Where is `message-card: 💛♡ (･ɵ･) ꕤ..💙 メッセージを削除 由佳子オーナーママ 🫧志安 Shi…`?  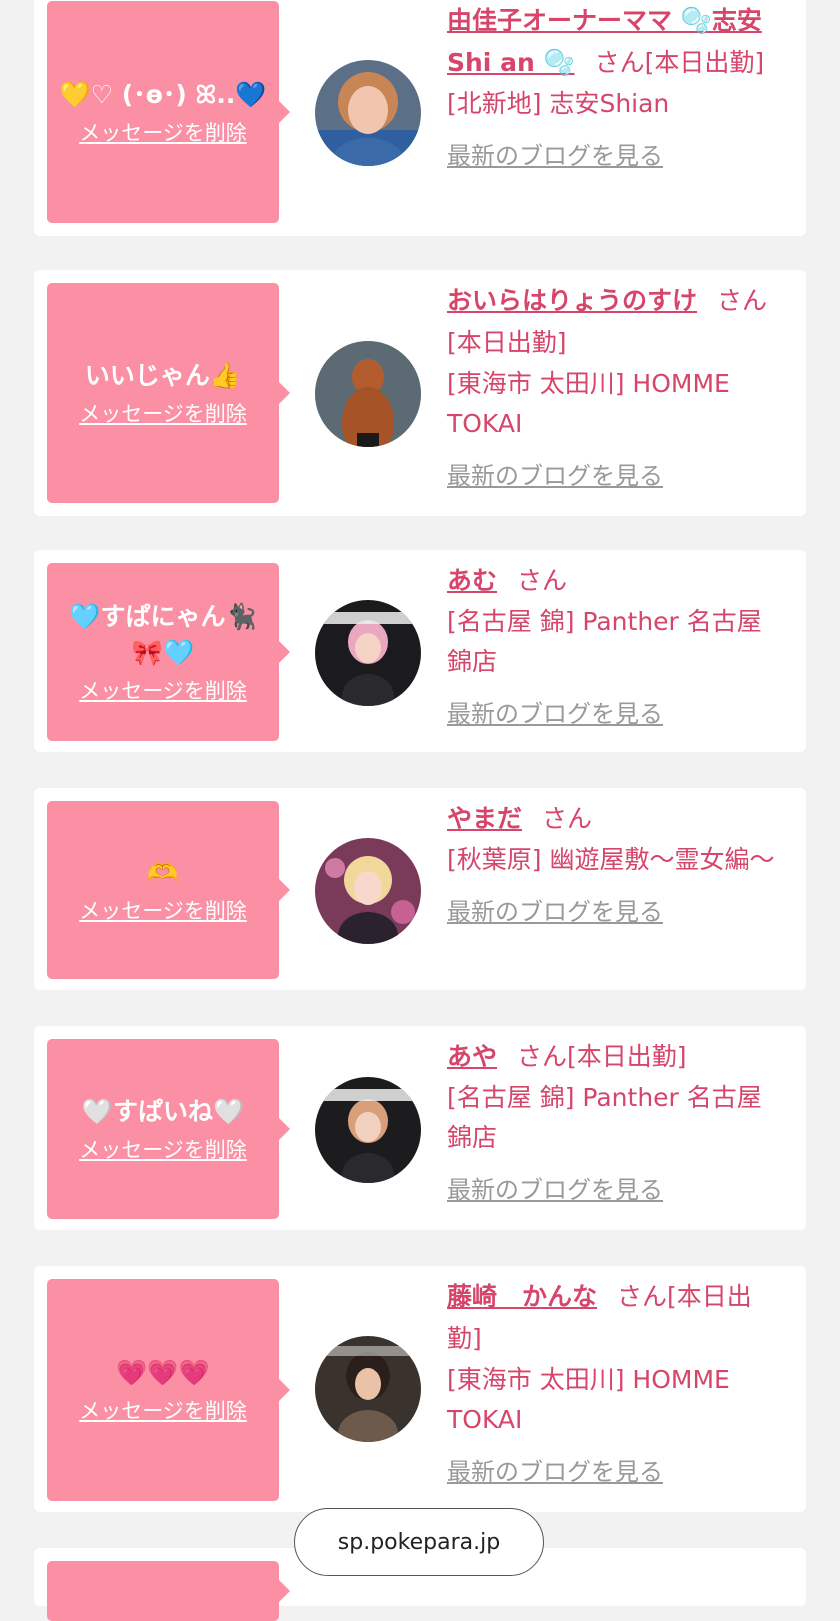 message-card: 💛♡ (･ɵ･) ꕤ..💙 メッセージを削除 由佳子オーナーママ 🫧志安 Shi… is located at coordinates (420, 118).